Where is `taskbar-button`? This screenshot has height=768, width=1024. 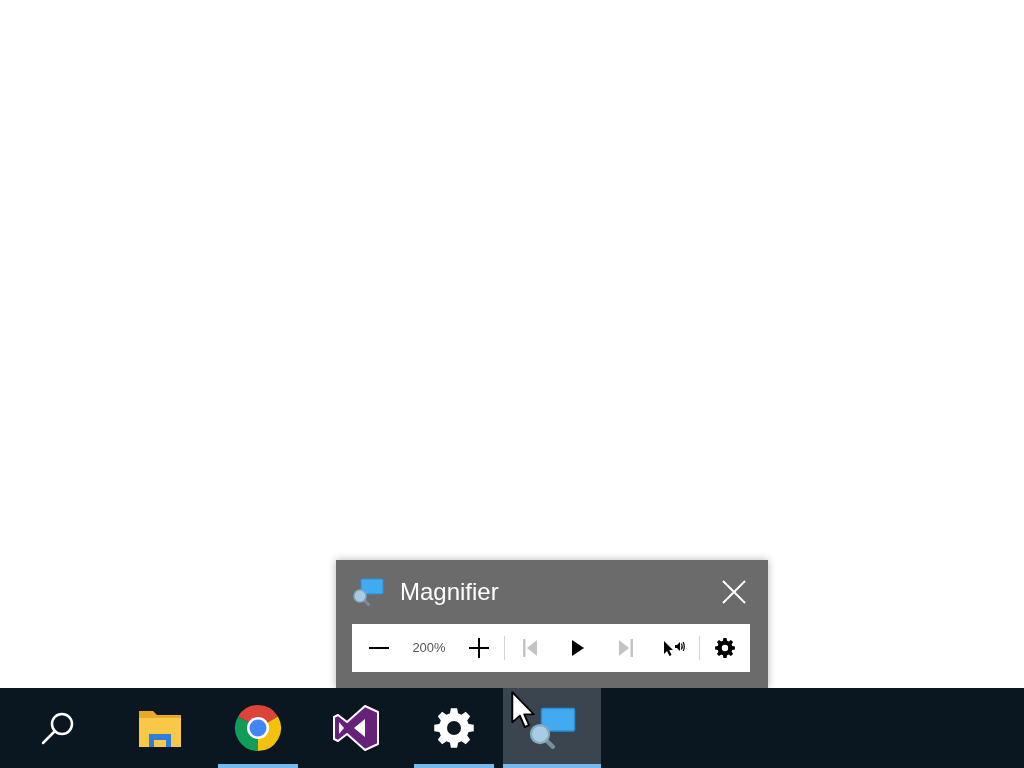 taskbar-button is located at coordinates (552, 728).